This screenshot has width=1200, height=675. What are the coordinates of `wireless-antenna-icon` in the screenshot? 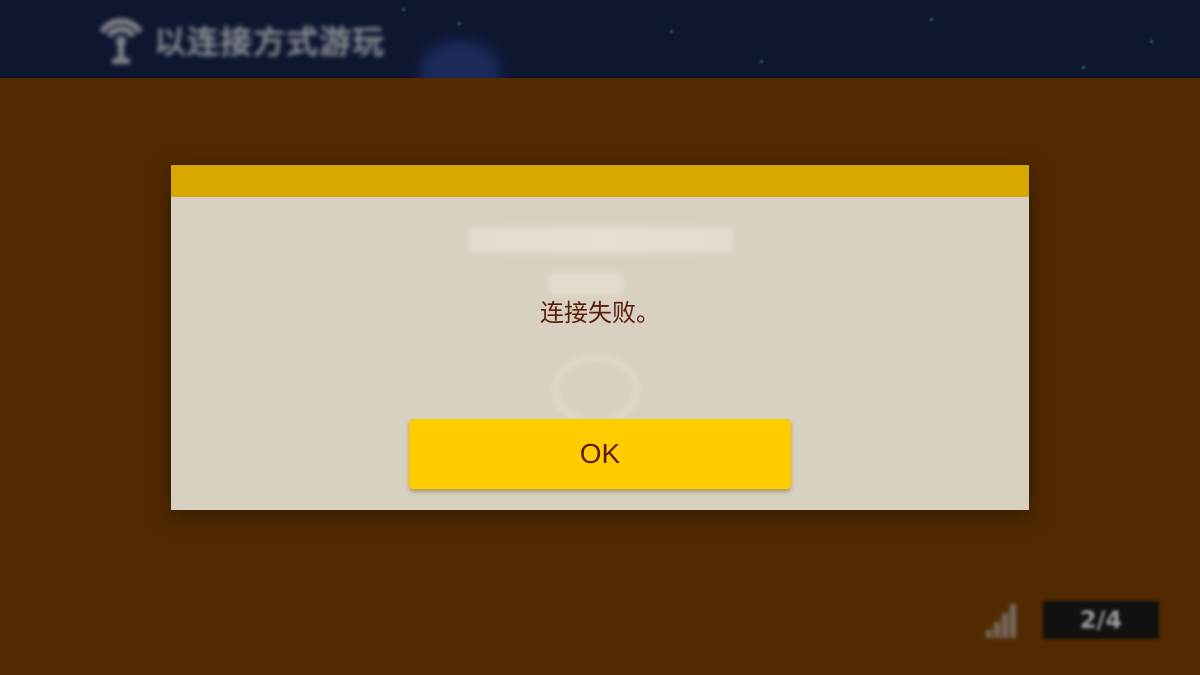 It's located at (121, 41).